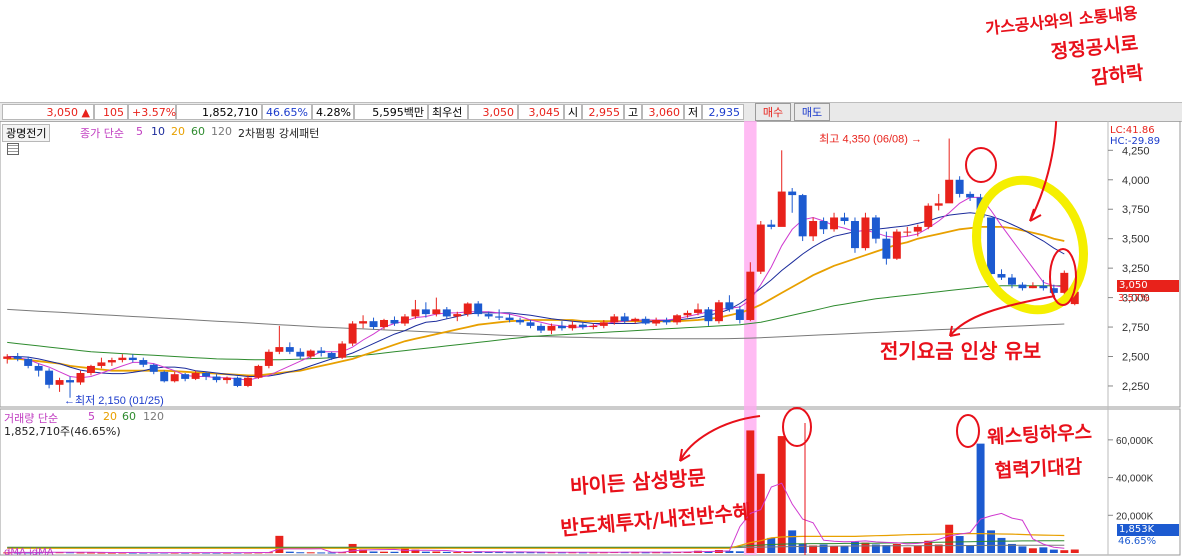  What do you see at coordinates (1136, 210) in the screenshot?
I see `price-tick-label: 3,750` at bounding box center [1136, 210].